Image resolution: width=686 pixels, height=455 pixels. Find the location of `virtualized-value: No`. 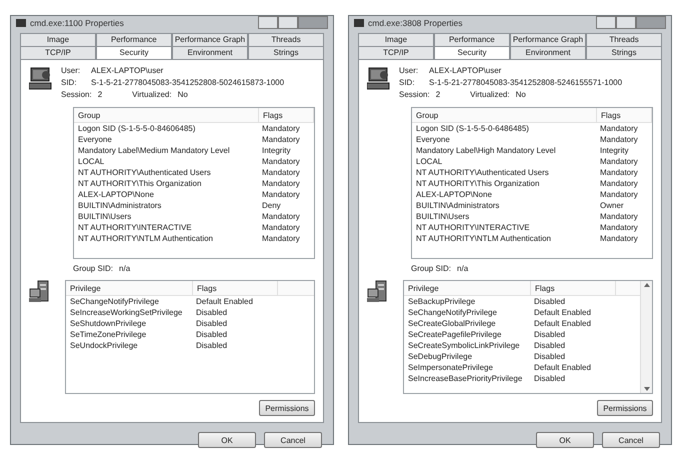

virtualized-value: No is located at coordinates (183, 94).